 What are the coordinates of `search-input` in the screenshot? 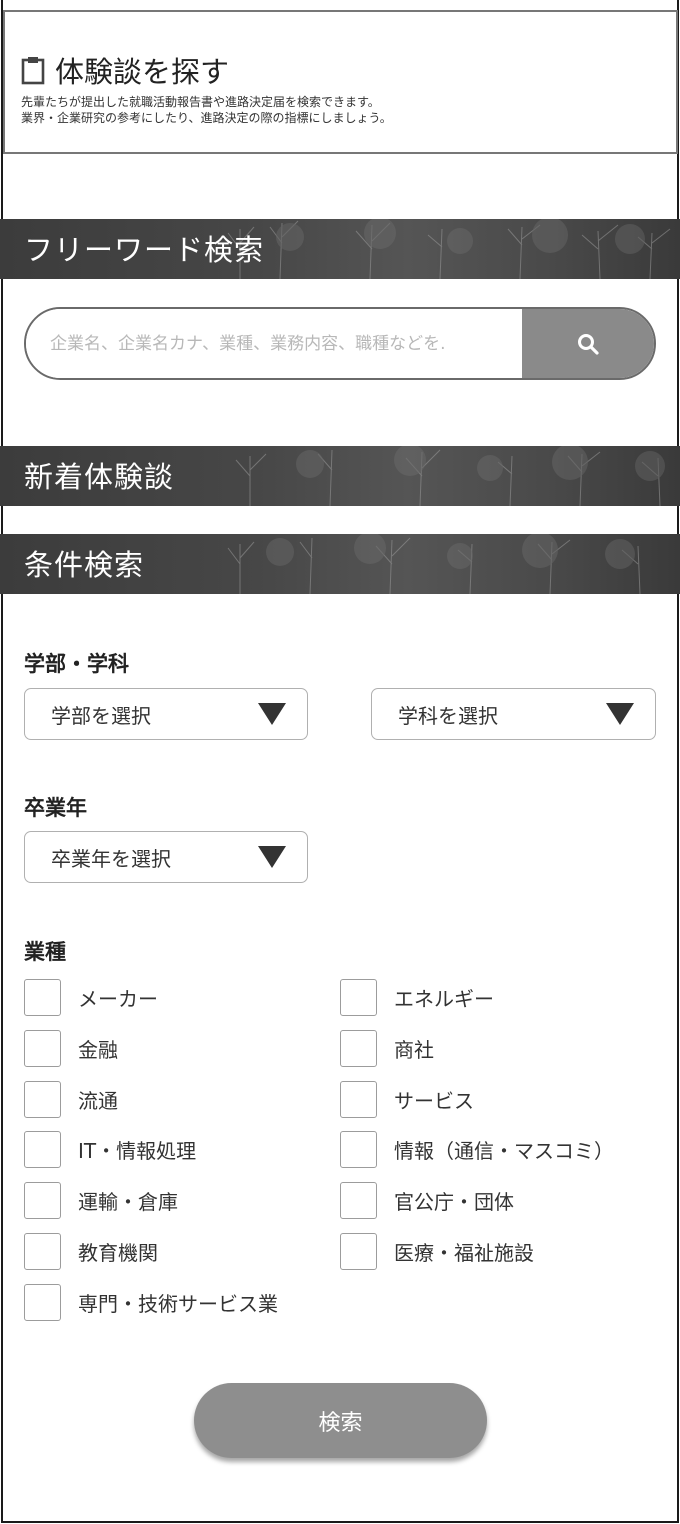 It's located at (274, 343).